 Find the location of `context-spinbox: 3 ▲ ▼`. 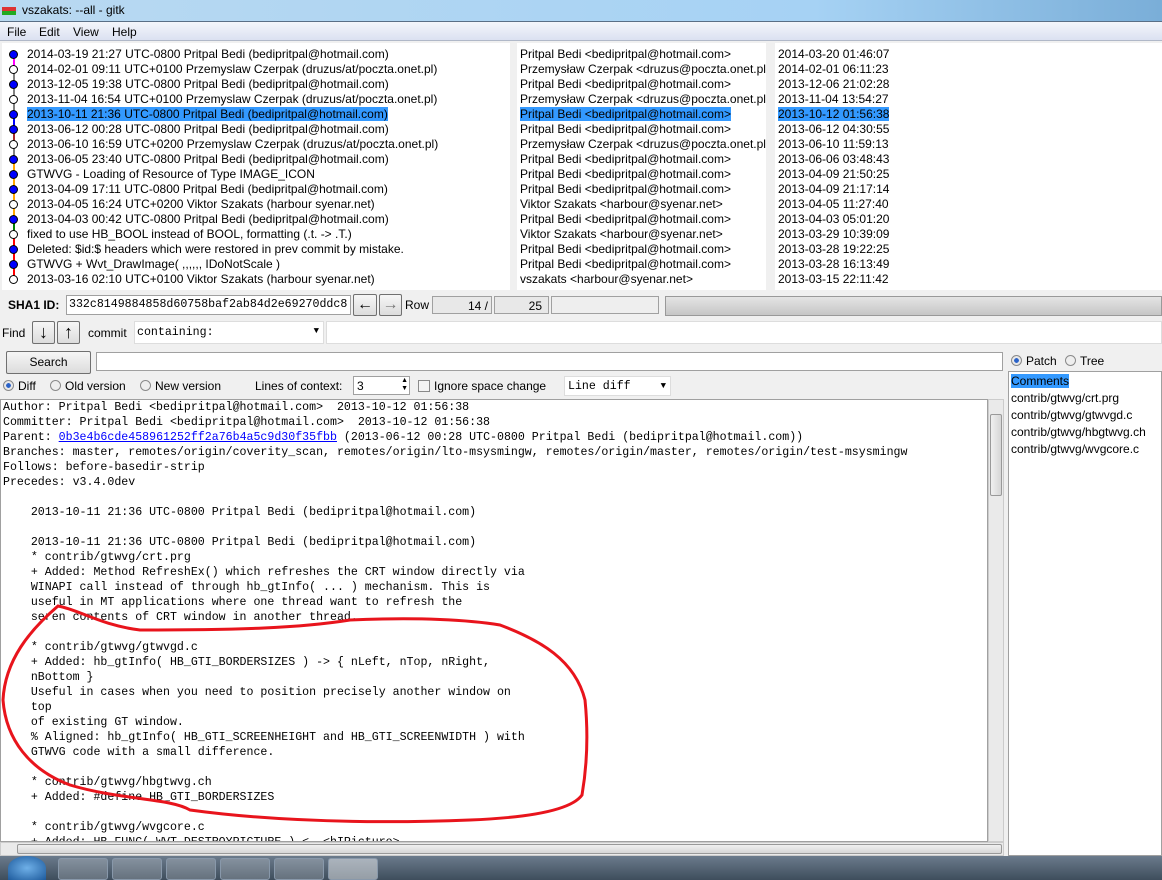

context-spinbox: 3 ▲ ▼ is located at coordinates (381, 385).